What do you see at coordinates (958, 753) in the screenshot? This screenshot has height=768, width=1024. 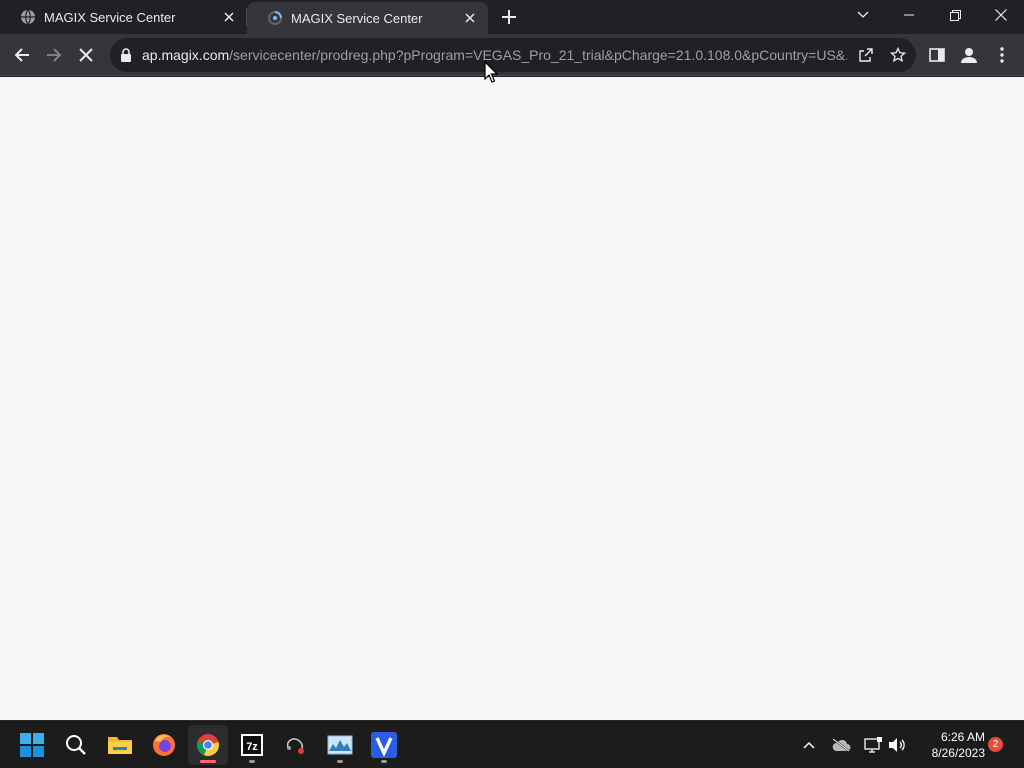 I see `clock-date: 8/26/2023` at bounding box center [958, 753].